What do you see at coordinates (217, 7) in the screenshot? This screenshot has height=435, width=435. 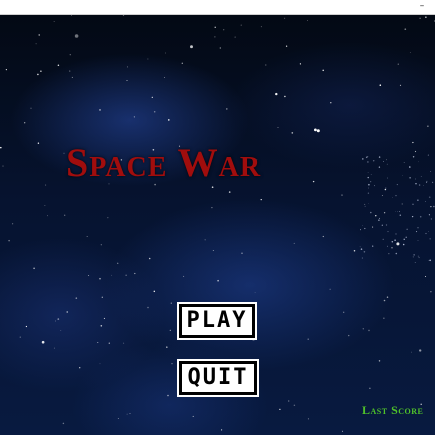 I see `window-titlebar: –` at bounding box center [217, 7].